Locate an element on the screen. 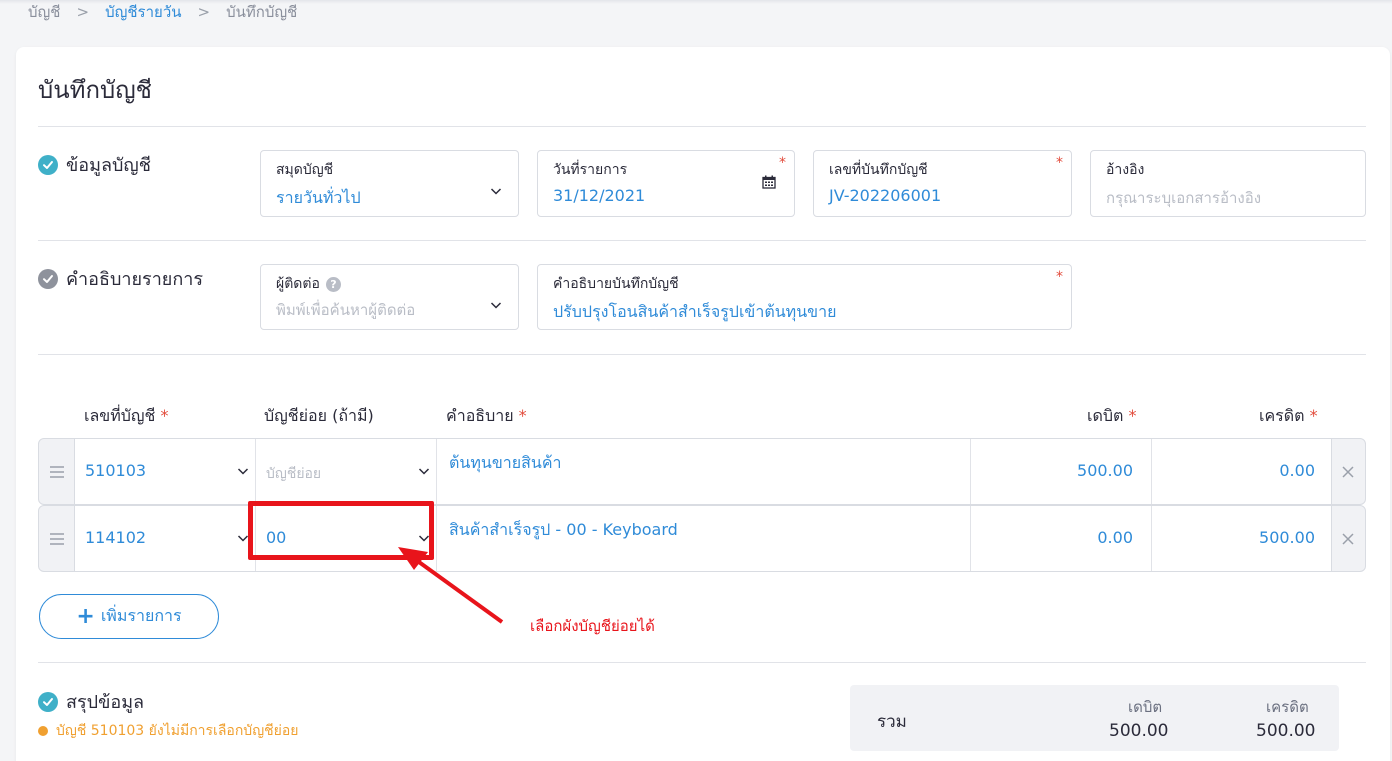  section-summary: สรุปข้อมูล is located at coordinates (91, 701).